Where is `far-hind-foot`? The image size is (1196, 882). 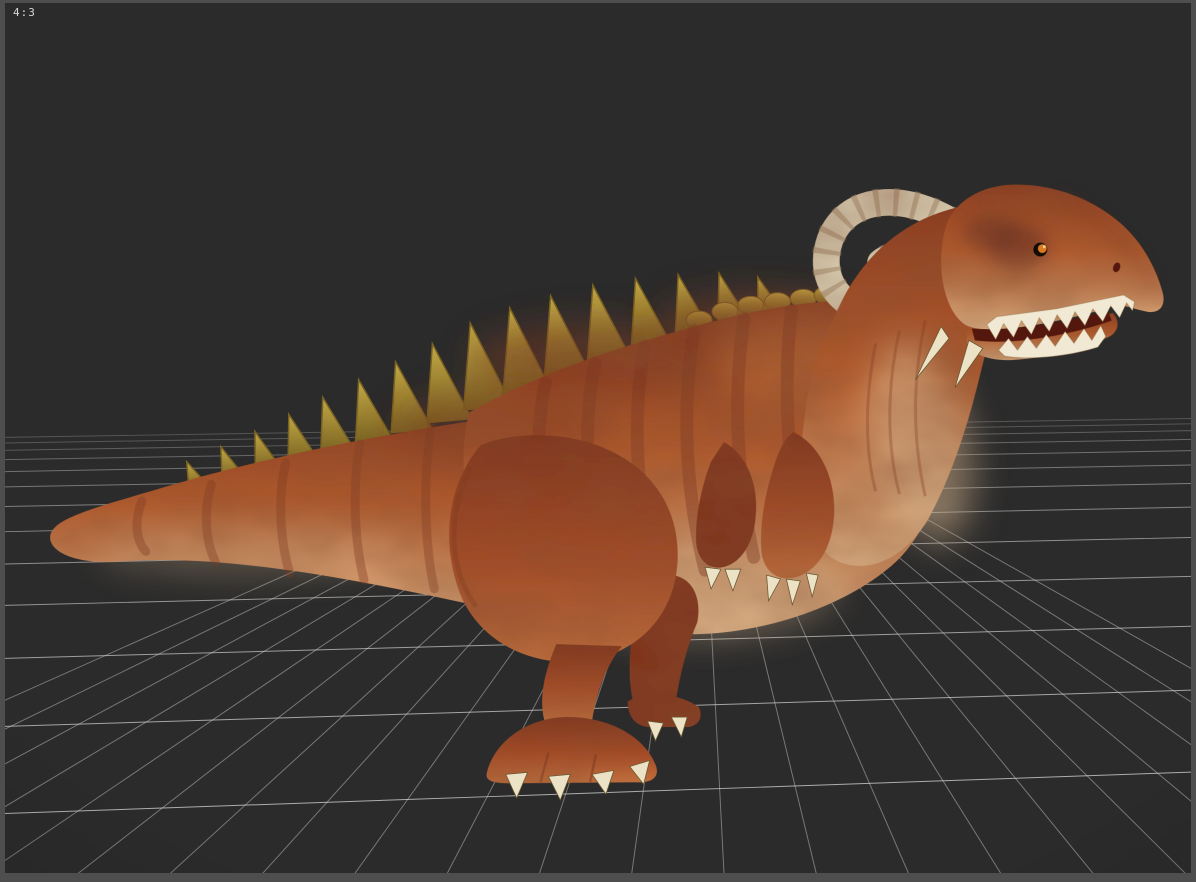
far-hind-foot is located at coordinates (664, 711).